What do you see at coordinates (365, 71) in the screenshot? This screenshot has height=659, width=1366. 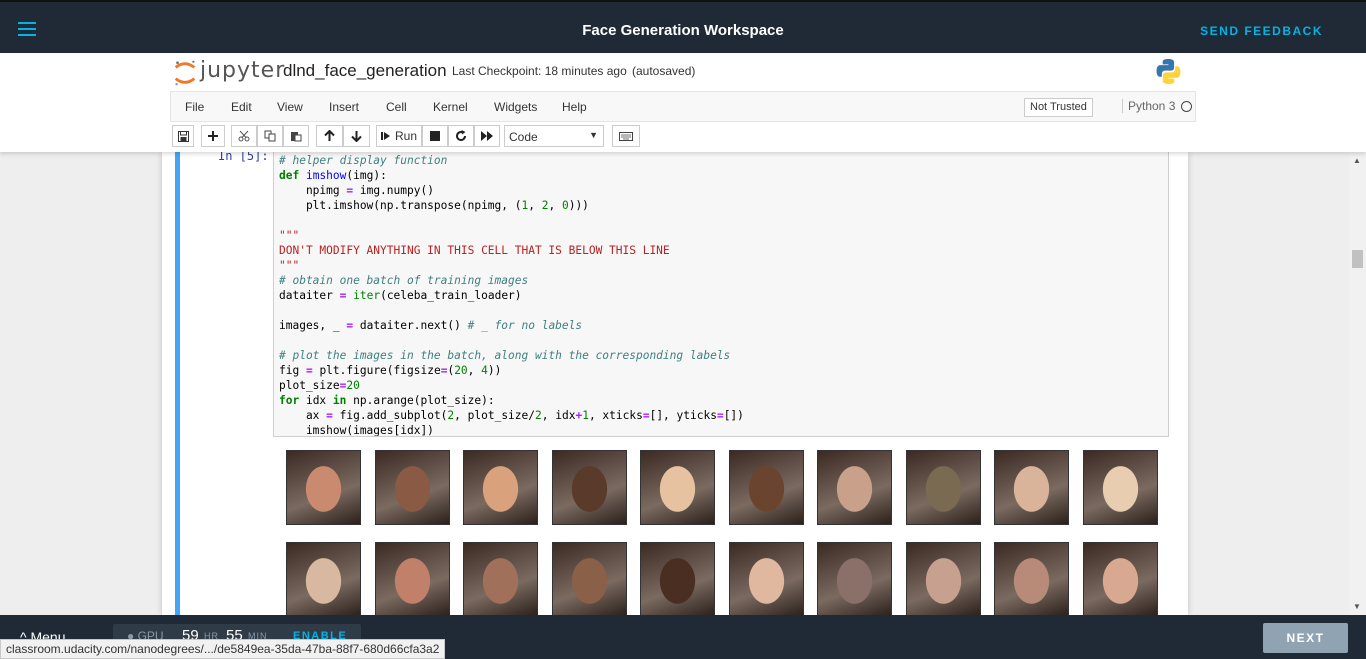 I see `notebook-name: dlnd_face_generation` at bounding box center [365, 71].